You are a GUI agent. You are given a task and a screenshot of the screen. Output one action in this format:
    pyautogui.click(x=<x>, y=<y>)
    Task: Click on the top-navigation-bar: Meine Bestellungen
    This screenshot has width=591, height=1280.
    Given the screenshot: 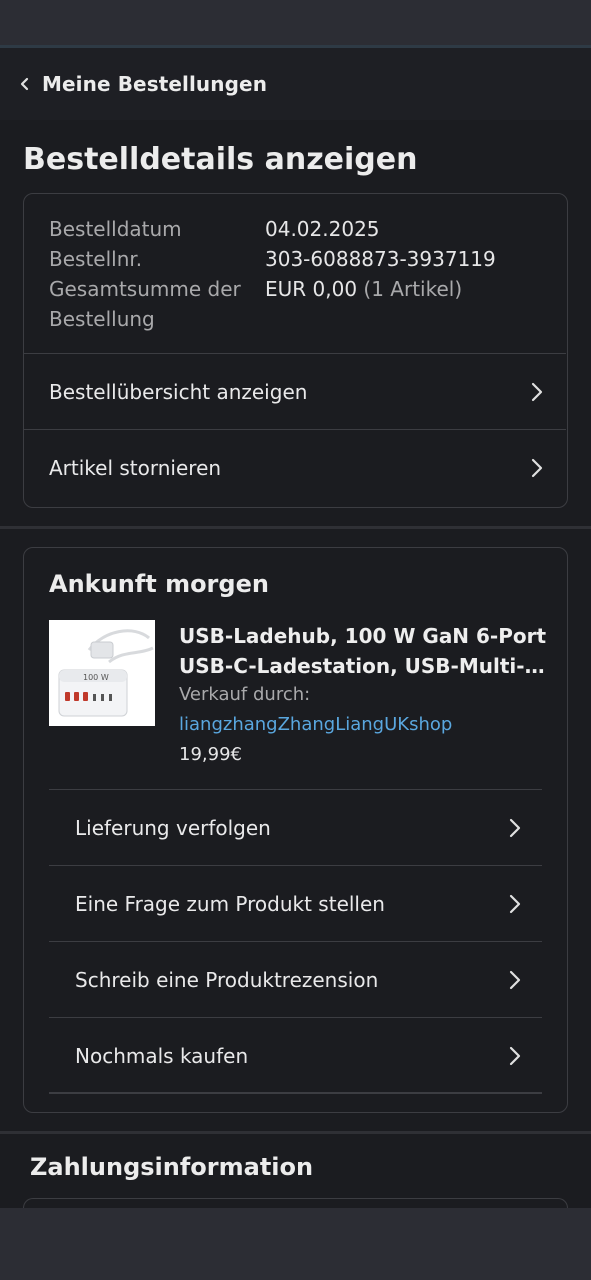 What is the action you would take?
    pyautogui.click(x=295, y=84)
    